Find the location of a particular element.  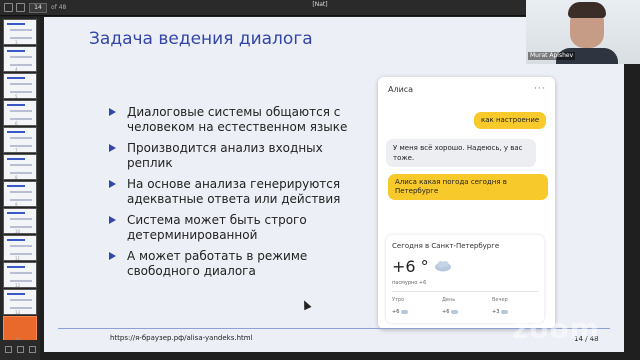

more-dots-icon: ··· is located at coordinates (540, 89).